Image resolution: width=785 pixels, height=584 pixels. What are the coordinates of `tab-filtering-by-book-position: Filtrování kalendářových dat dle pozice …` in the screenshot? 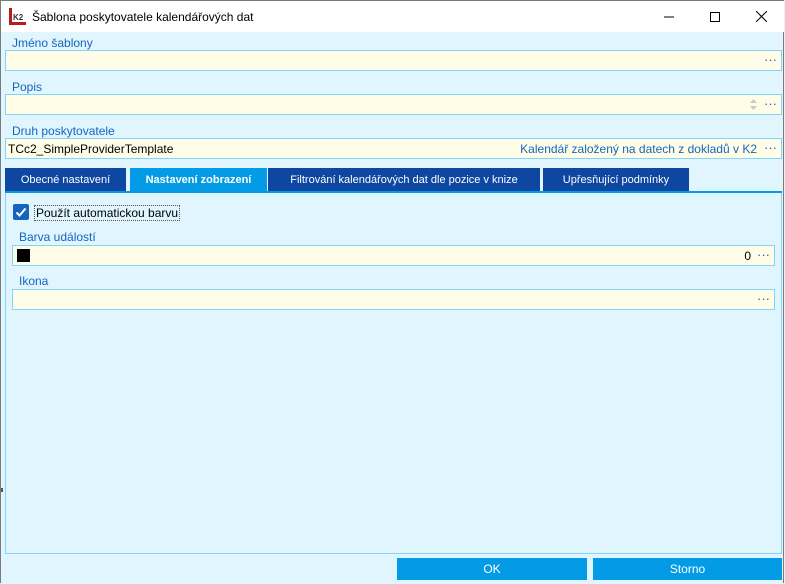 It's located at (404, 180).